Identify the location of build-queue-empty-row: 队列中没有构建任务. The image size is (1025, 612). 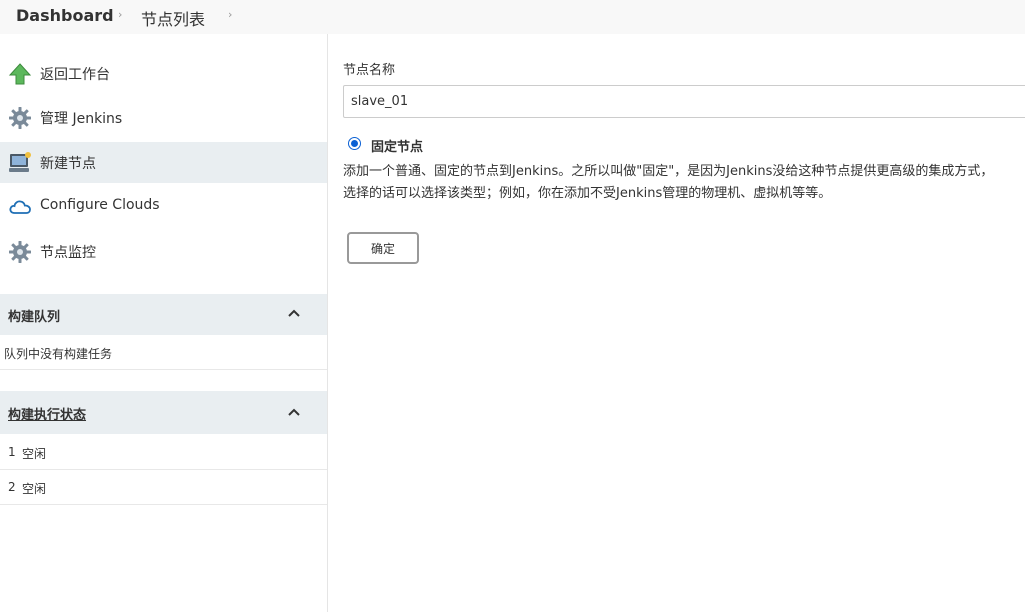
(163, 352).